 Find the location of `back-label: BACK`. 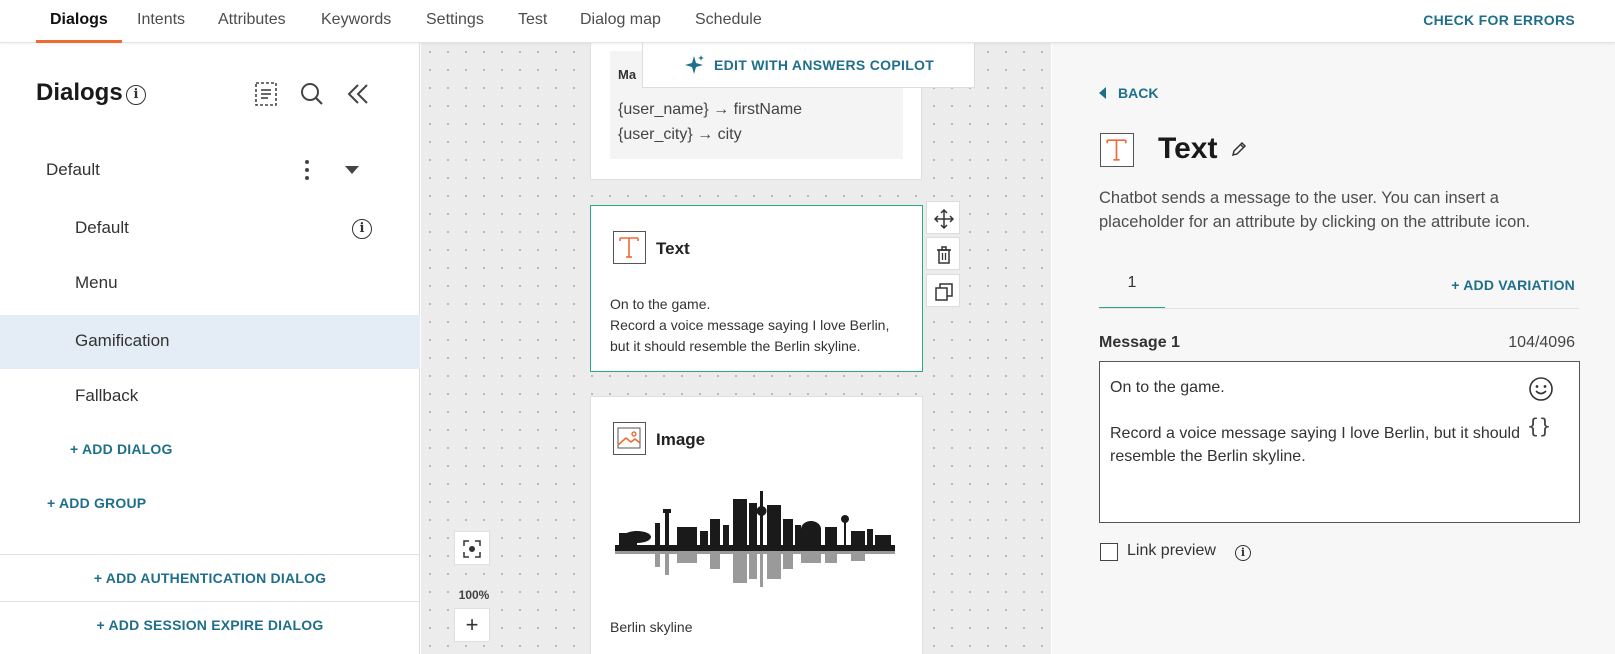

back-label: BACK is located at coordinates (1138, 93).